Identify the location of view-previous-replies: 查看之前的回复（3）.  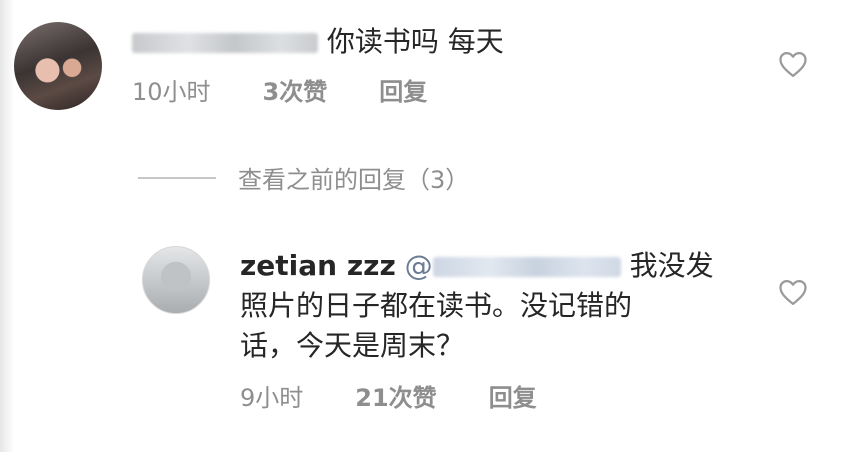
(303, 177).